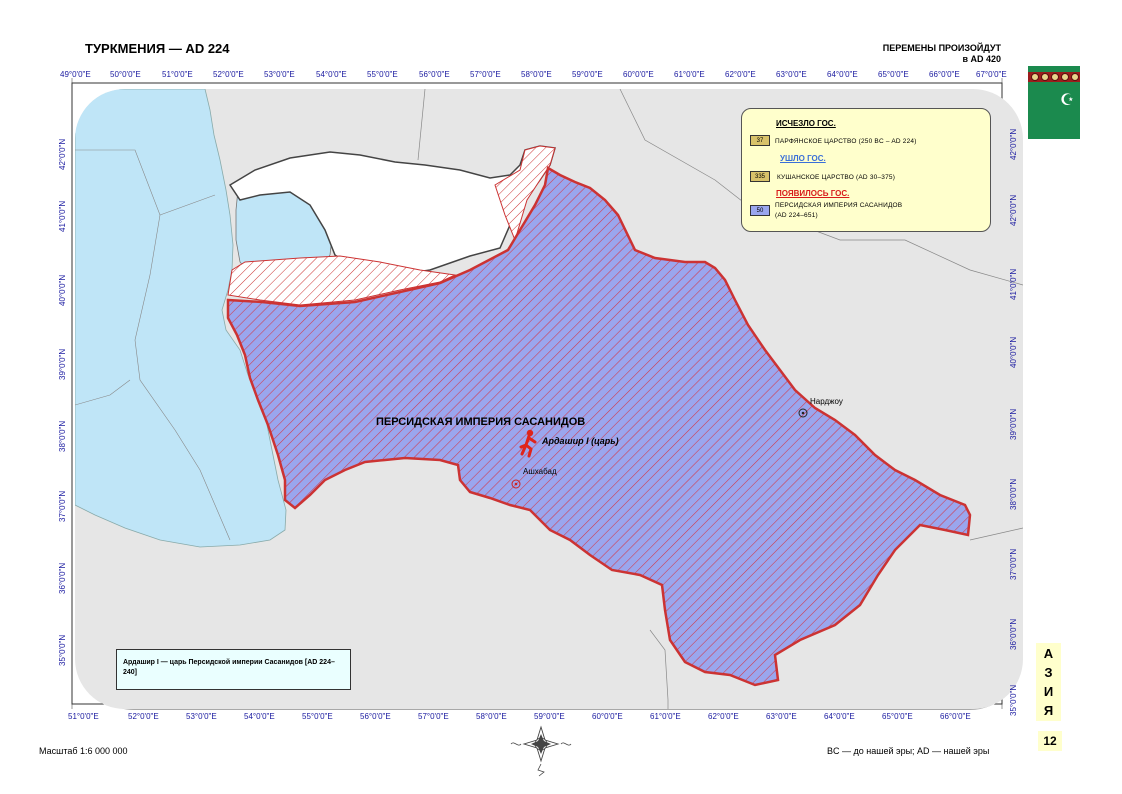 The height and width of the screenshot is (794, 1122). I want to click on city-label-chardzhou: Нарджоу, so click(826, 401).